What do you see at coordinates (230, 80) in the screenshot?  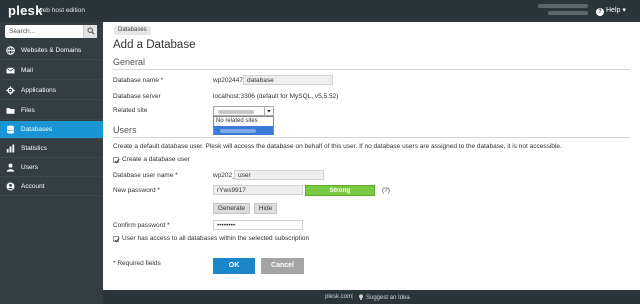 I see `database-name-prefix: wp202447_` at bounding box center [230, 80].